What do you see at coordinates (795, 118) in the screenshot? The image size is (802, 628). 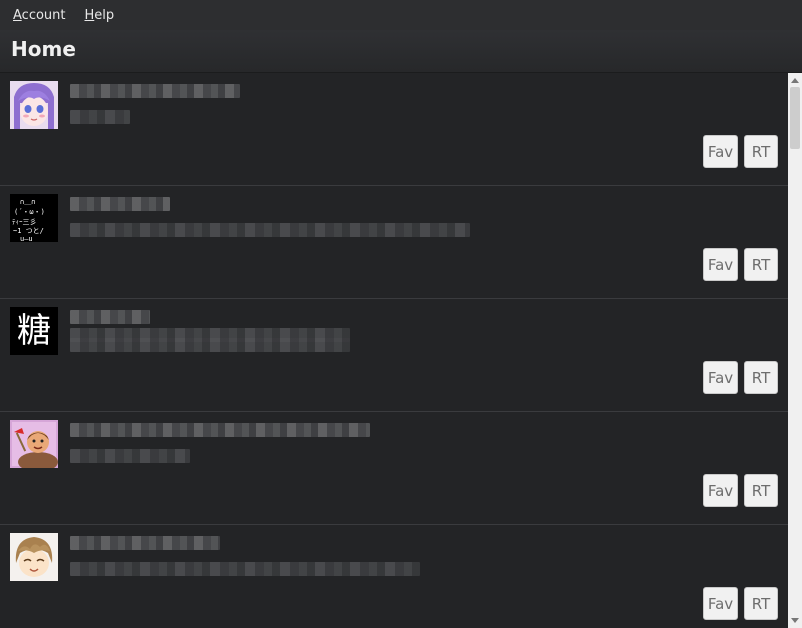 I see `scrollbar-thumb` at bounding box center [795, 118].